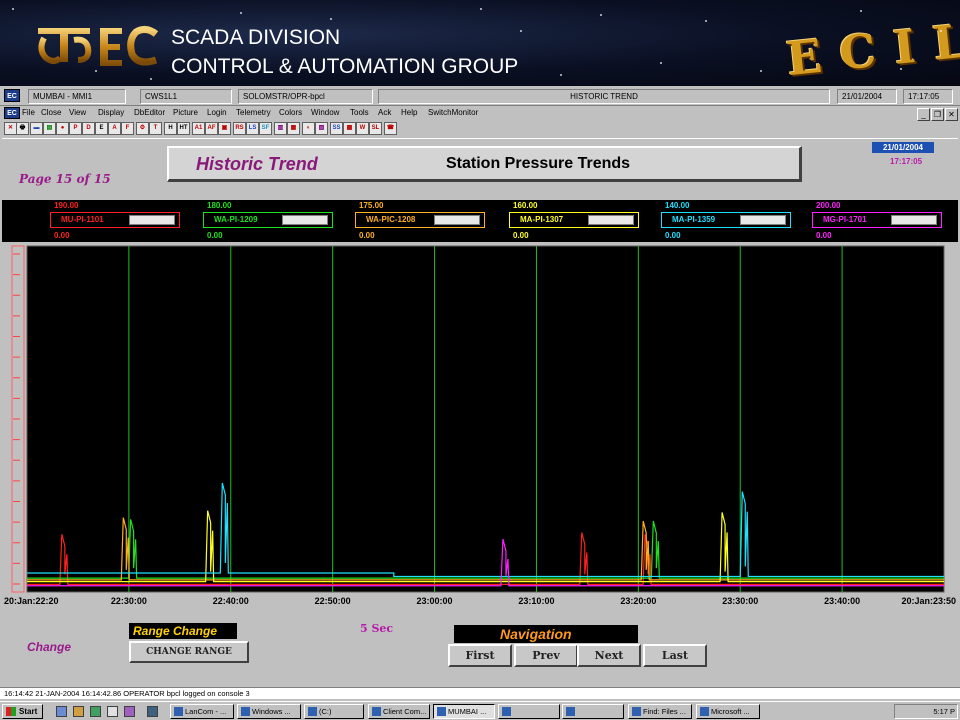 The height and width of the screenshot is (720, 960). Describe the element at coordinates (675, 655) in the screenshot. I see `last-button: Last` at that location.